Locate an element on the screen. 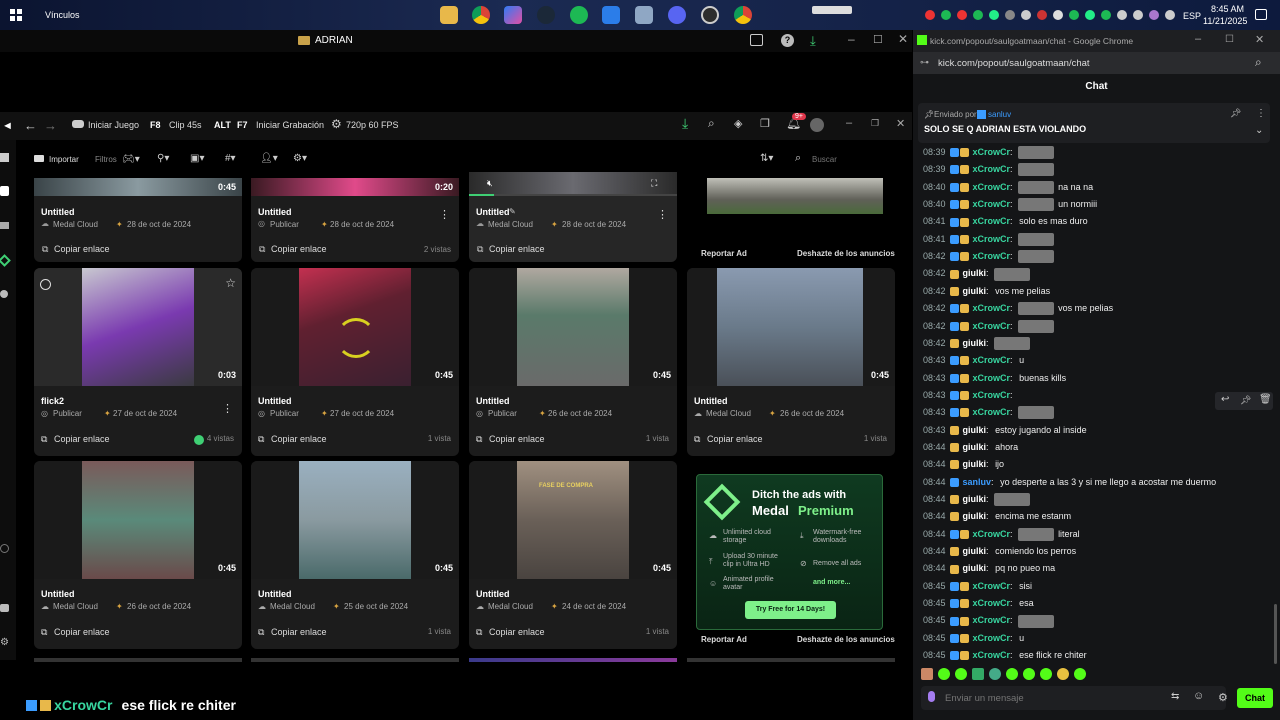  chat-message: 08:43 giulki: estoy jugando al inside is located at coordinates (1005, 430).